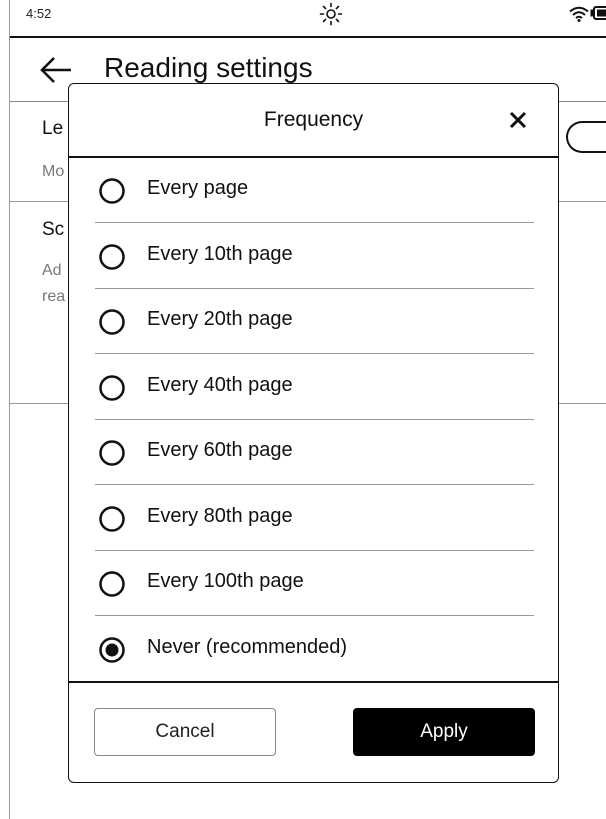  What do you see at coordinates (314, 321) in the screenshot?
I see `frequency-option: Every 20th page` at bounding box center [314, 321].